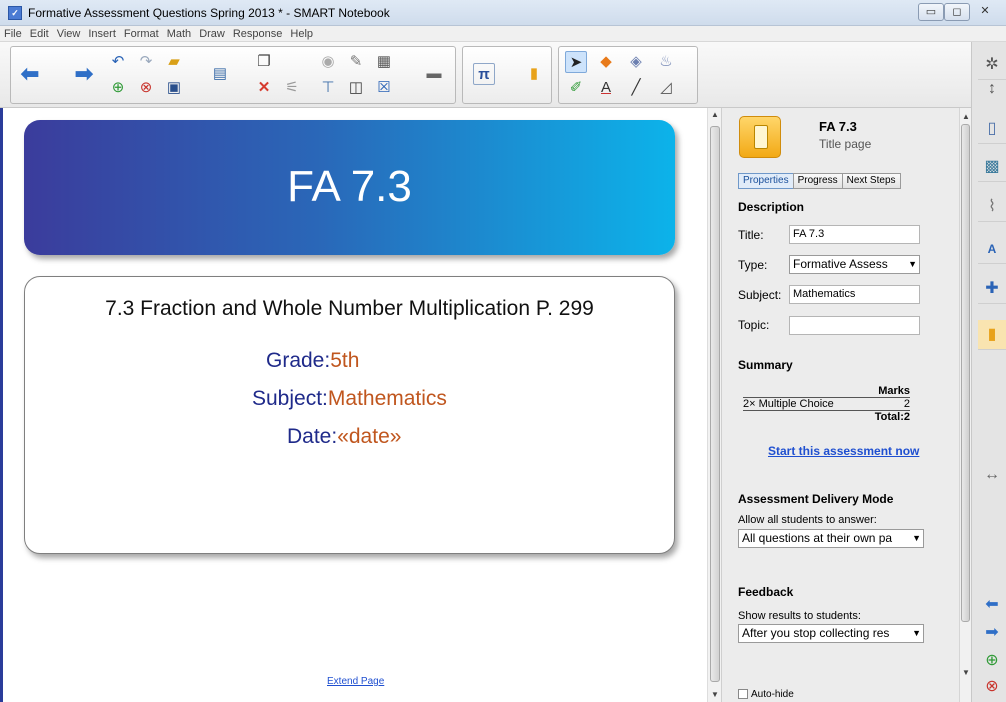 The height and width of the screenshot is (702, 1006). I want to click on maximize-button: ◻, so click(957, 12).